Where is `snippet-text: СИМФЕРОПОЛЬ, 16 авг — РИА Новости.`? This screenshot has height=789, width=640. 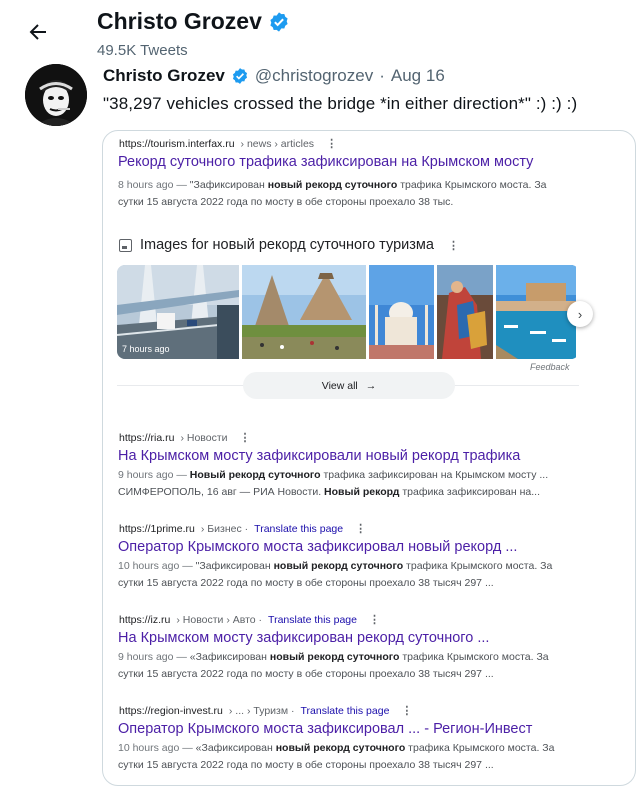 snippet-text: СИМФЕРОПОЛЬ, 16 авг — РИА Новости. is located at coordinates (221, 492).